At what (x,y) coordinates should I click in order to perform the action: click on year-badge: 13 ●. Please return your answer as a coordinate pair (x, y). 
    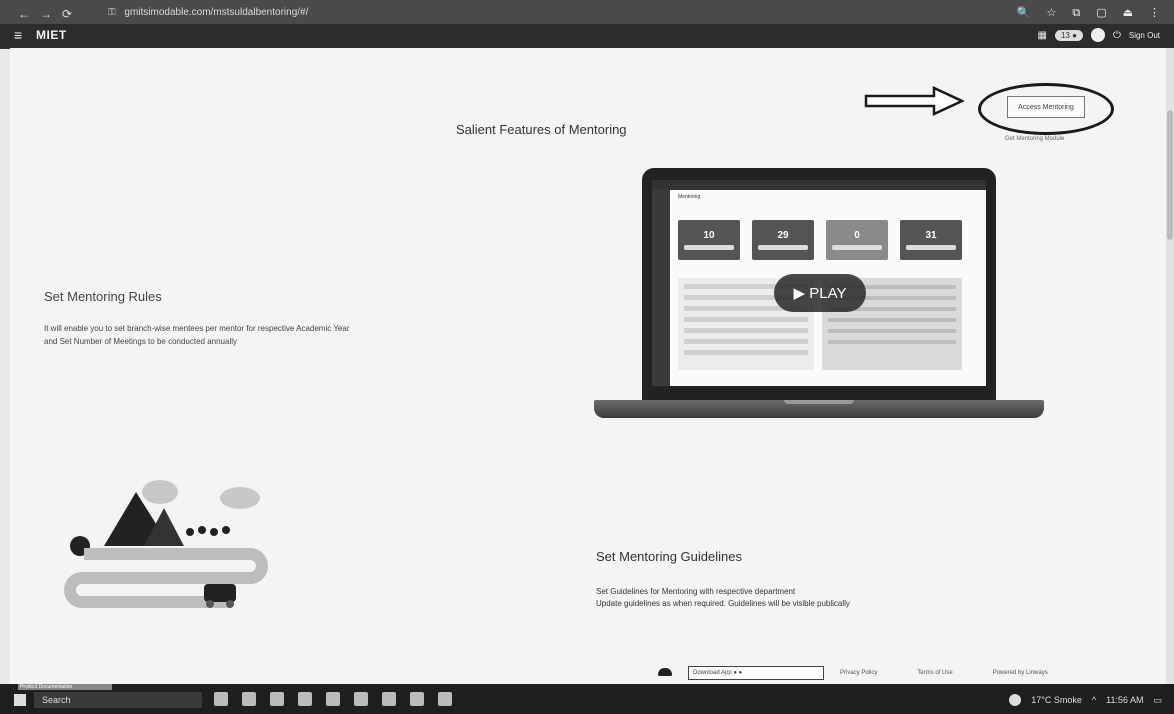
    Looking at the image, I should click on (1068, 35).